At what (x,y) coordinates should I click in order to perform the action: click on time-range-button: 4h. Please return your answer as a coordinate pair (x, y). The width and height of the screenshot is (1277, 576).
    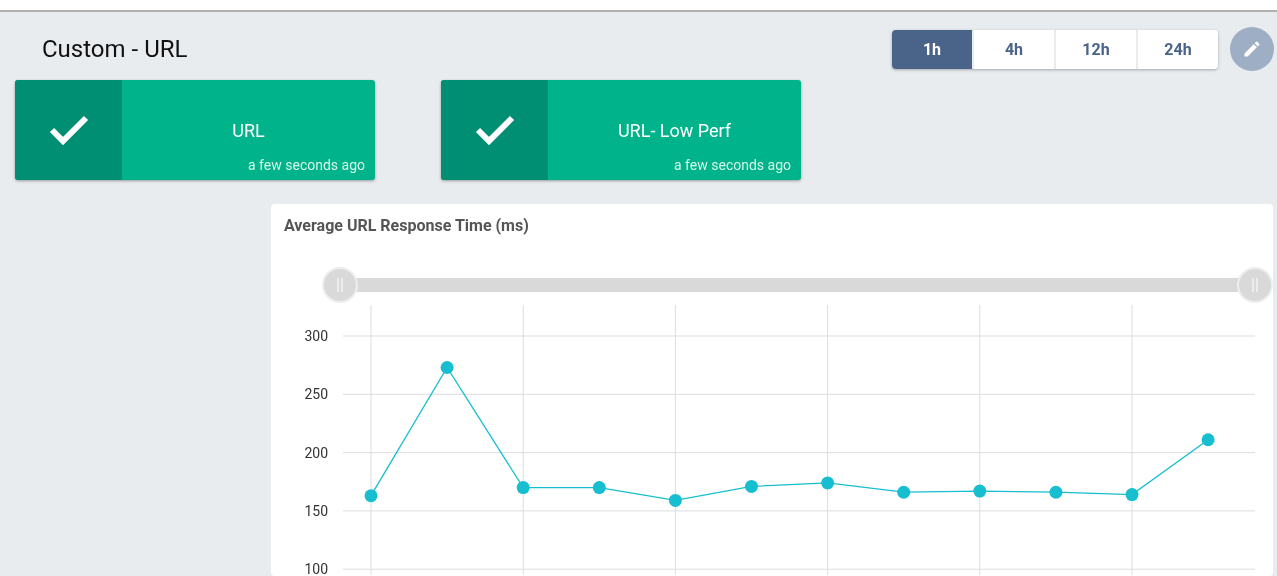
    Looking at the image, I should click on (1014, 49).